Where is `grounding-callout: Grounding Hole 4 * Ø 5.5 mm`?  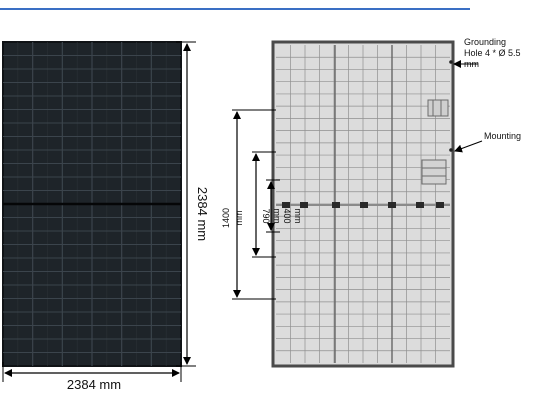
grounding-callout: Grounding Hole 4 * Ø 5.5 mm is located at coordinates (487, 53).